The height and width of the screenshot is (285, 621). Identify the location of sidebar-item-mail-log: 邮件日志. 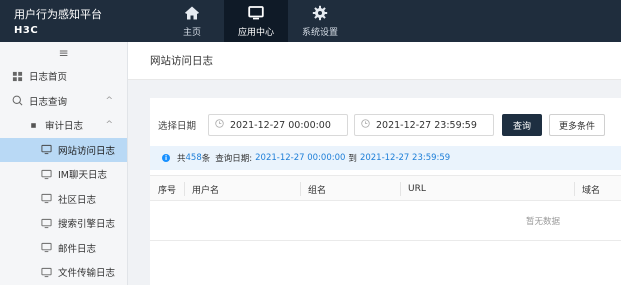
(63, 248).